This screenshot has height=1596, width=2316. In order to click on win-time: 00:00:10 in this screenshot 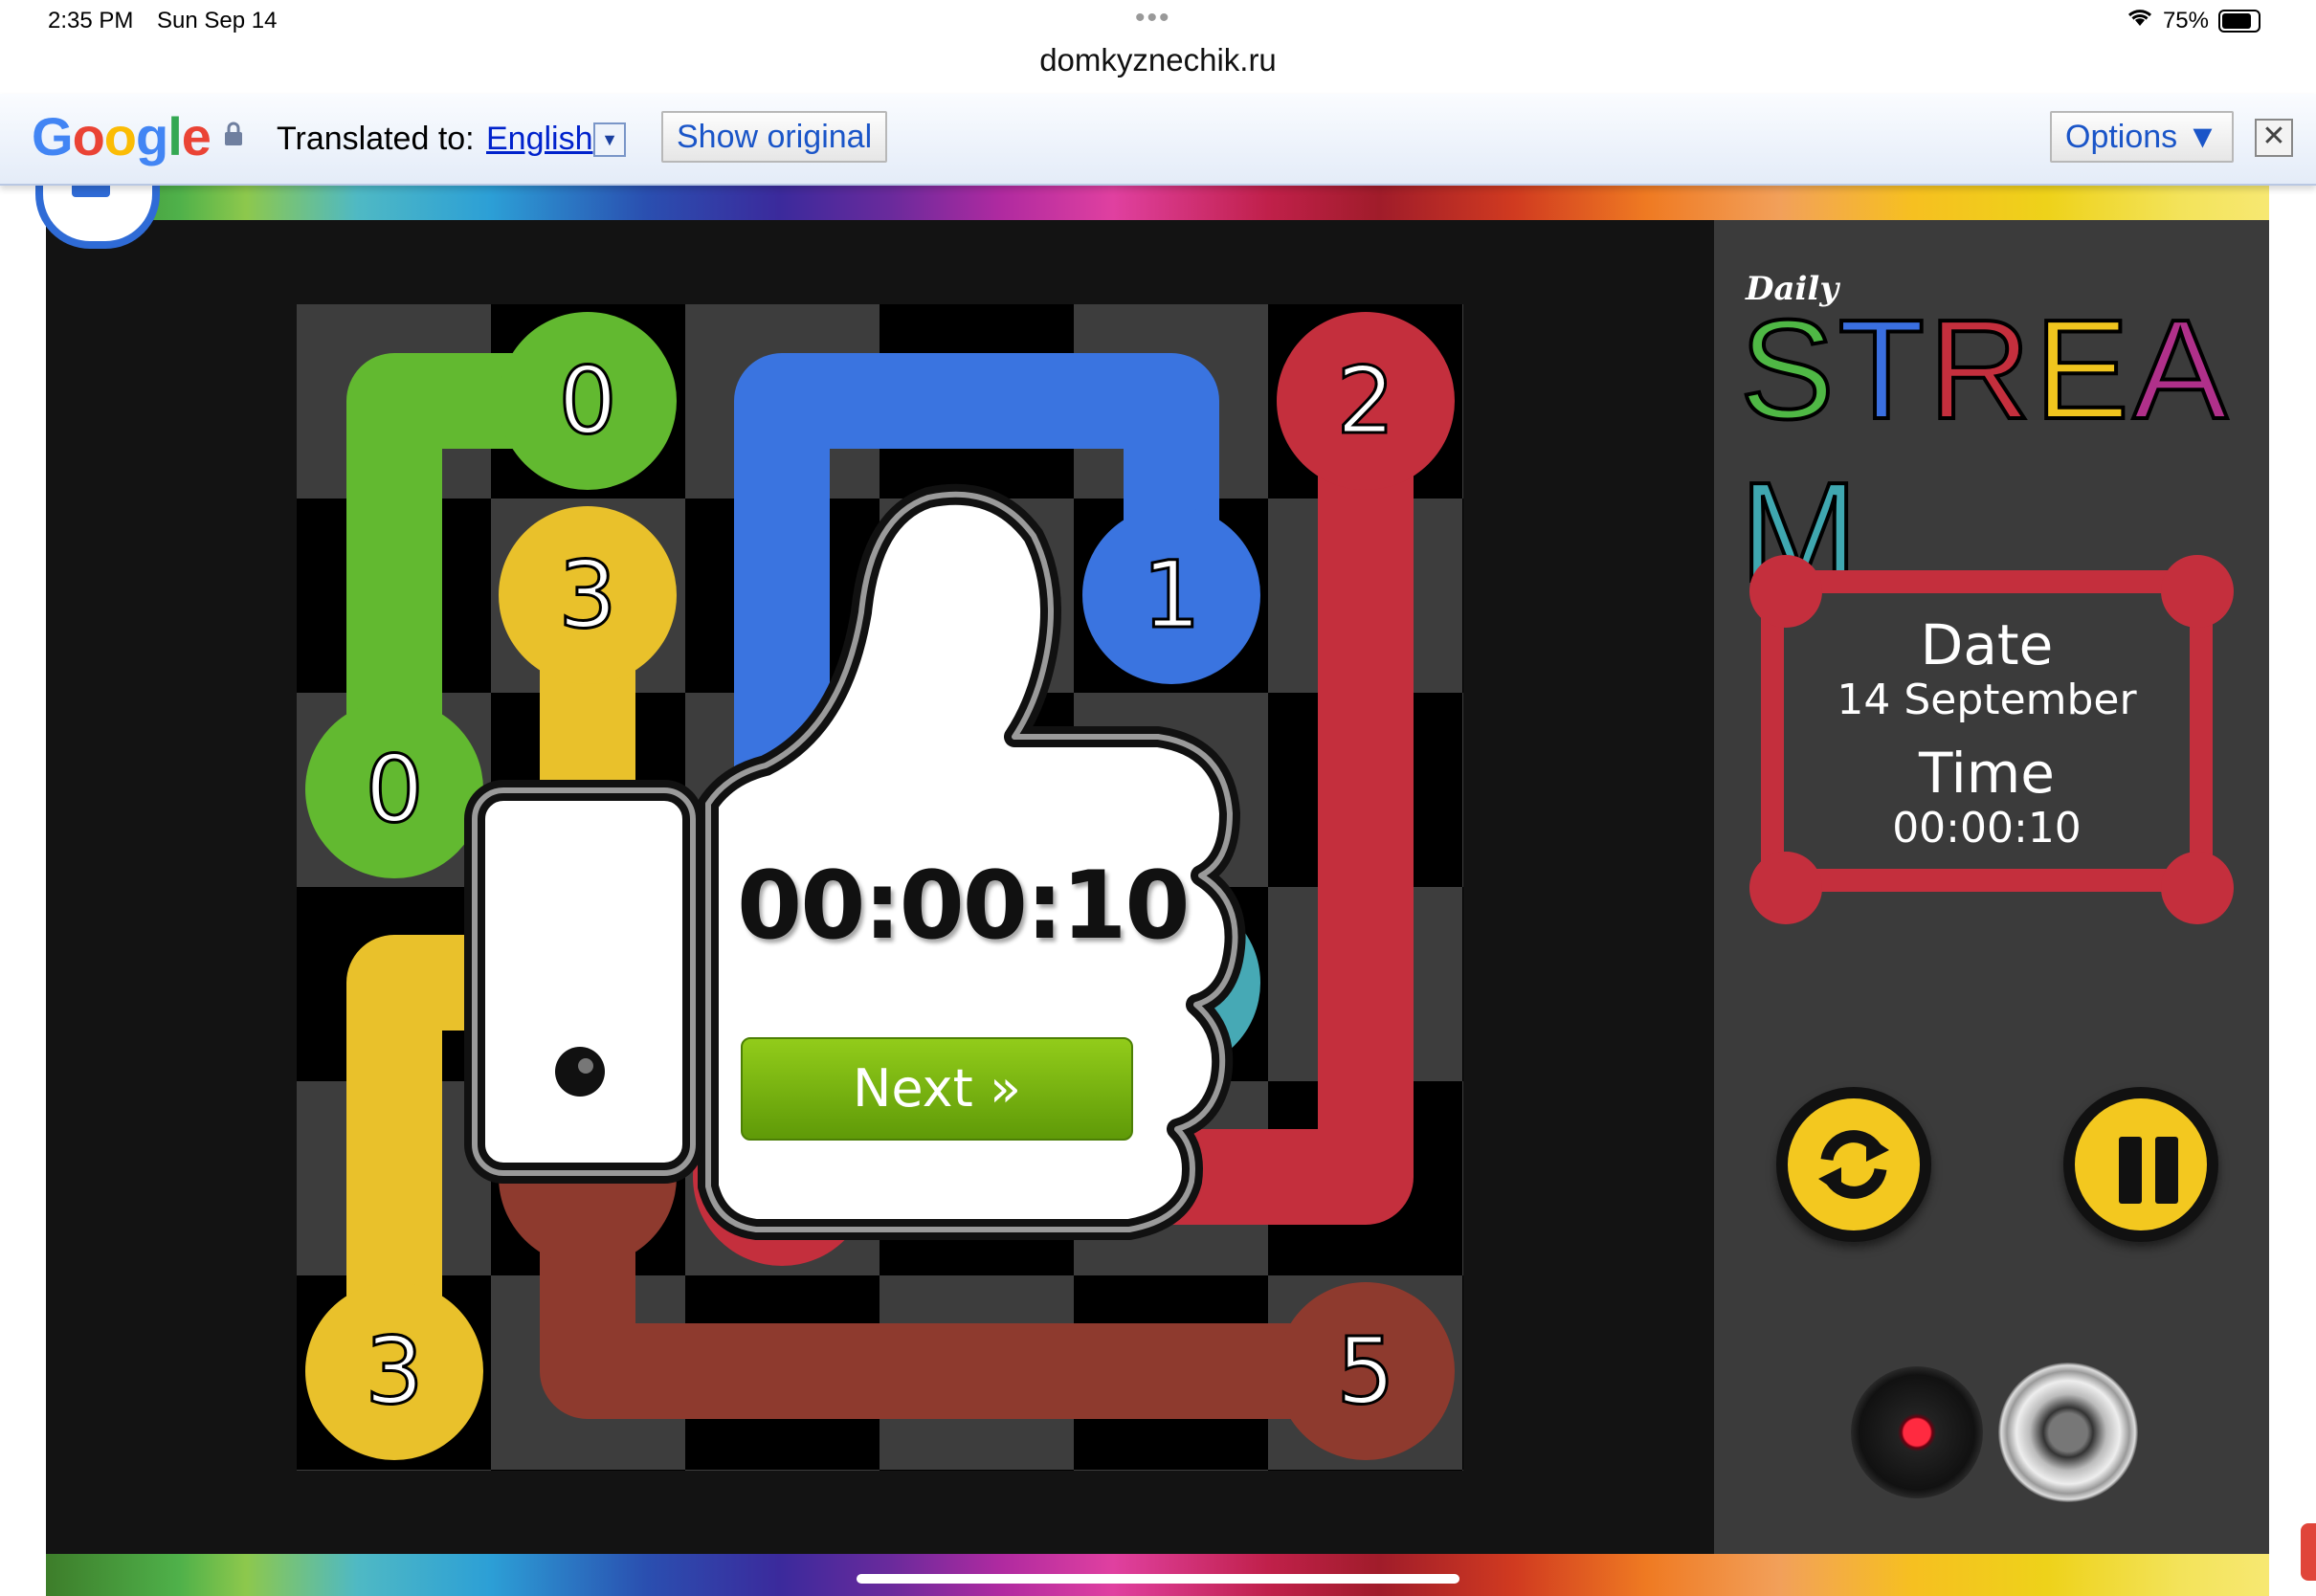, I will do `click(964, 907)`.